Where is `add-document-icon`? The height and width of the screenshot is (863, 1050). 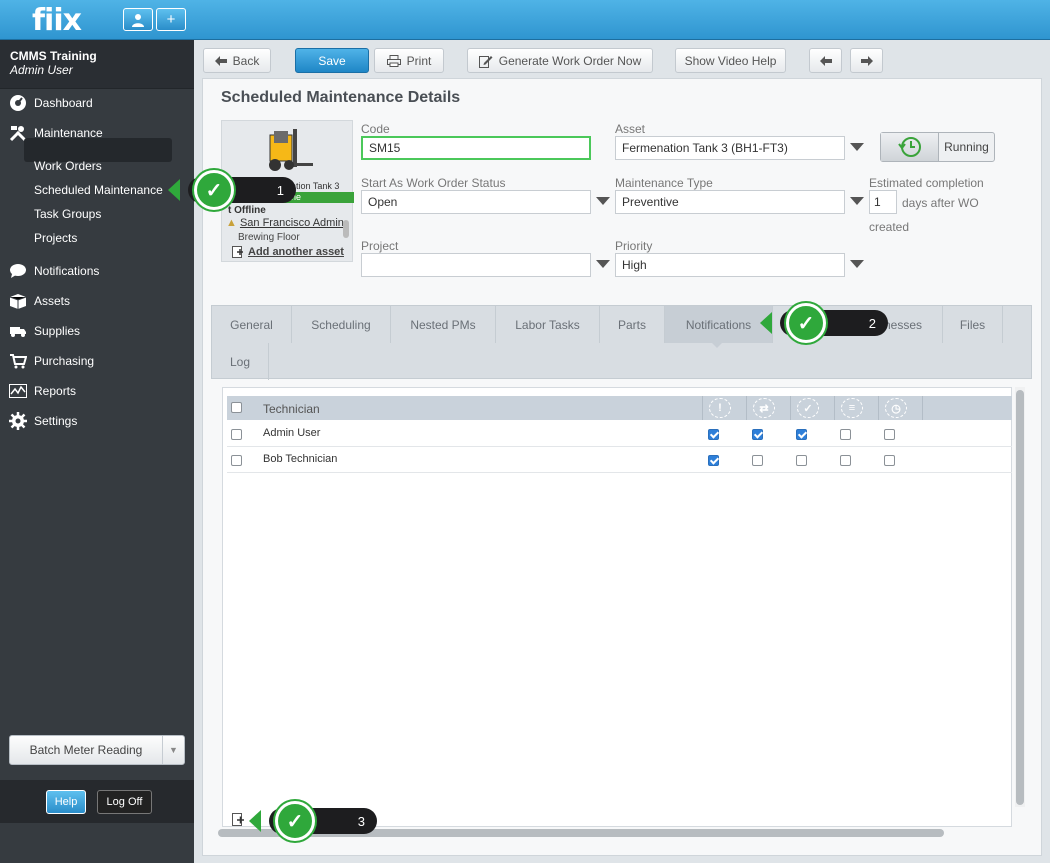 add-document-icon is located at coordinates (238, 819).